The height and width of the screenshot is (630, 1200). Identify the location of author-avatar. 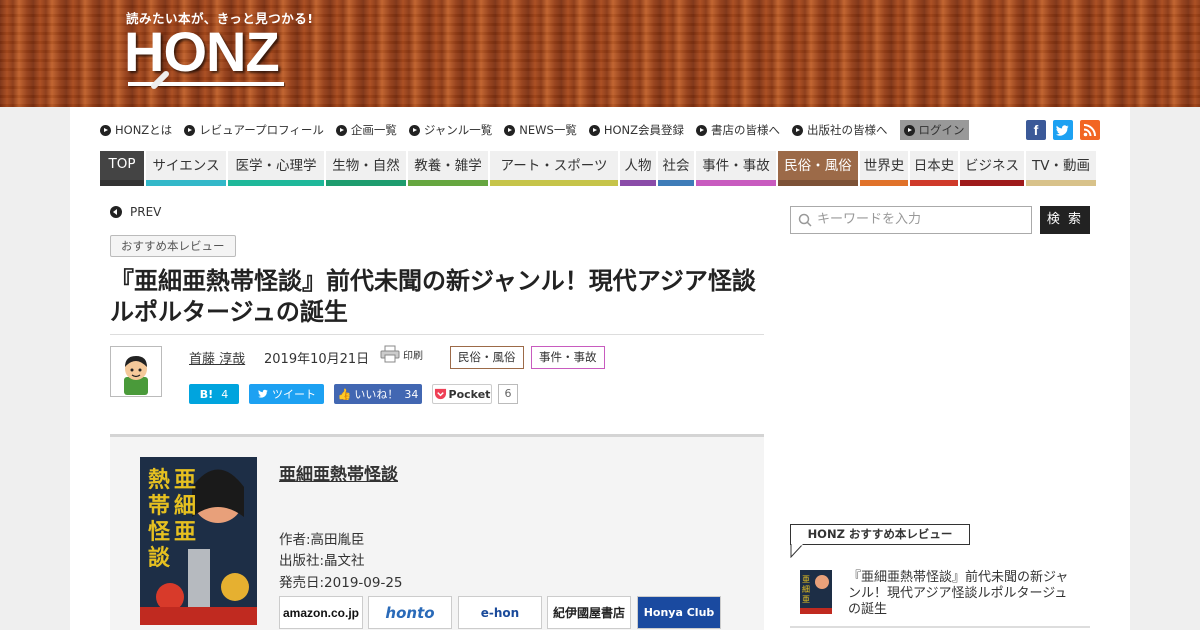
(136, 371).